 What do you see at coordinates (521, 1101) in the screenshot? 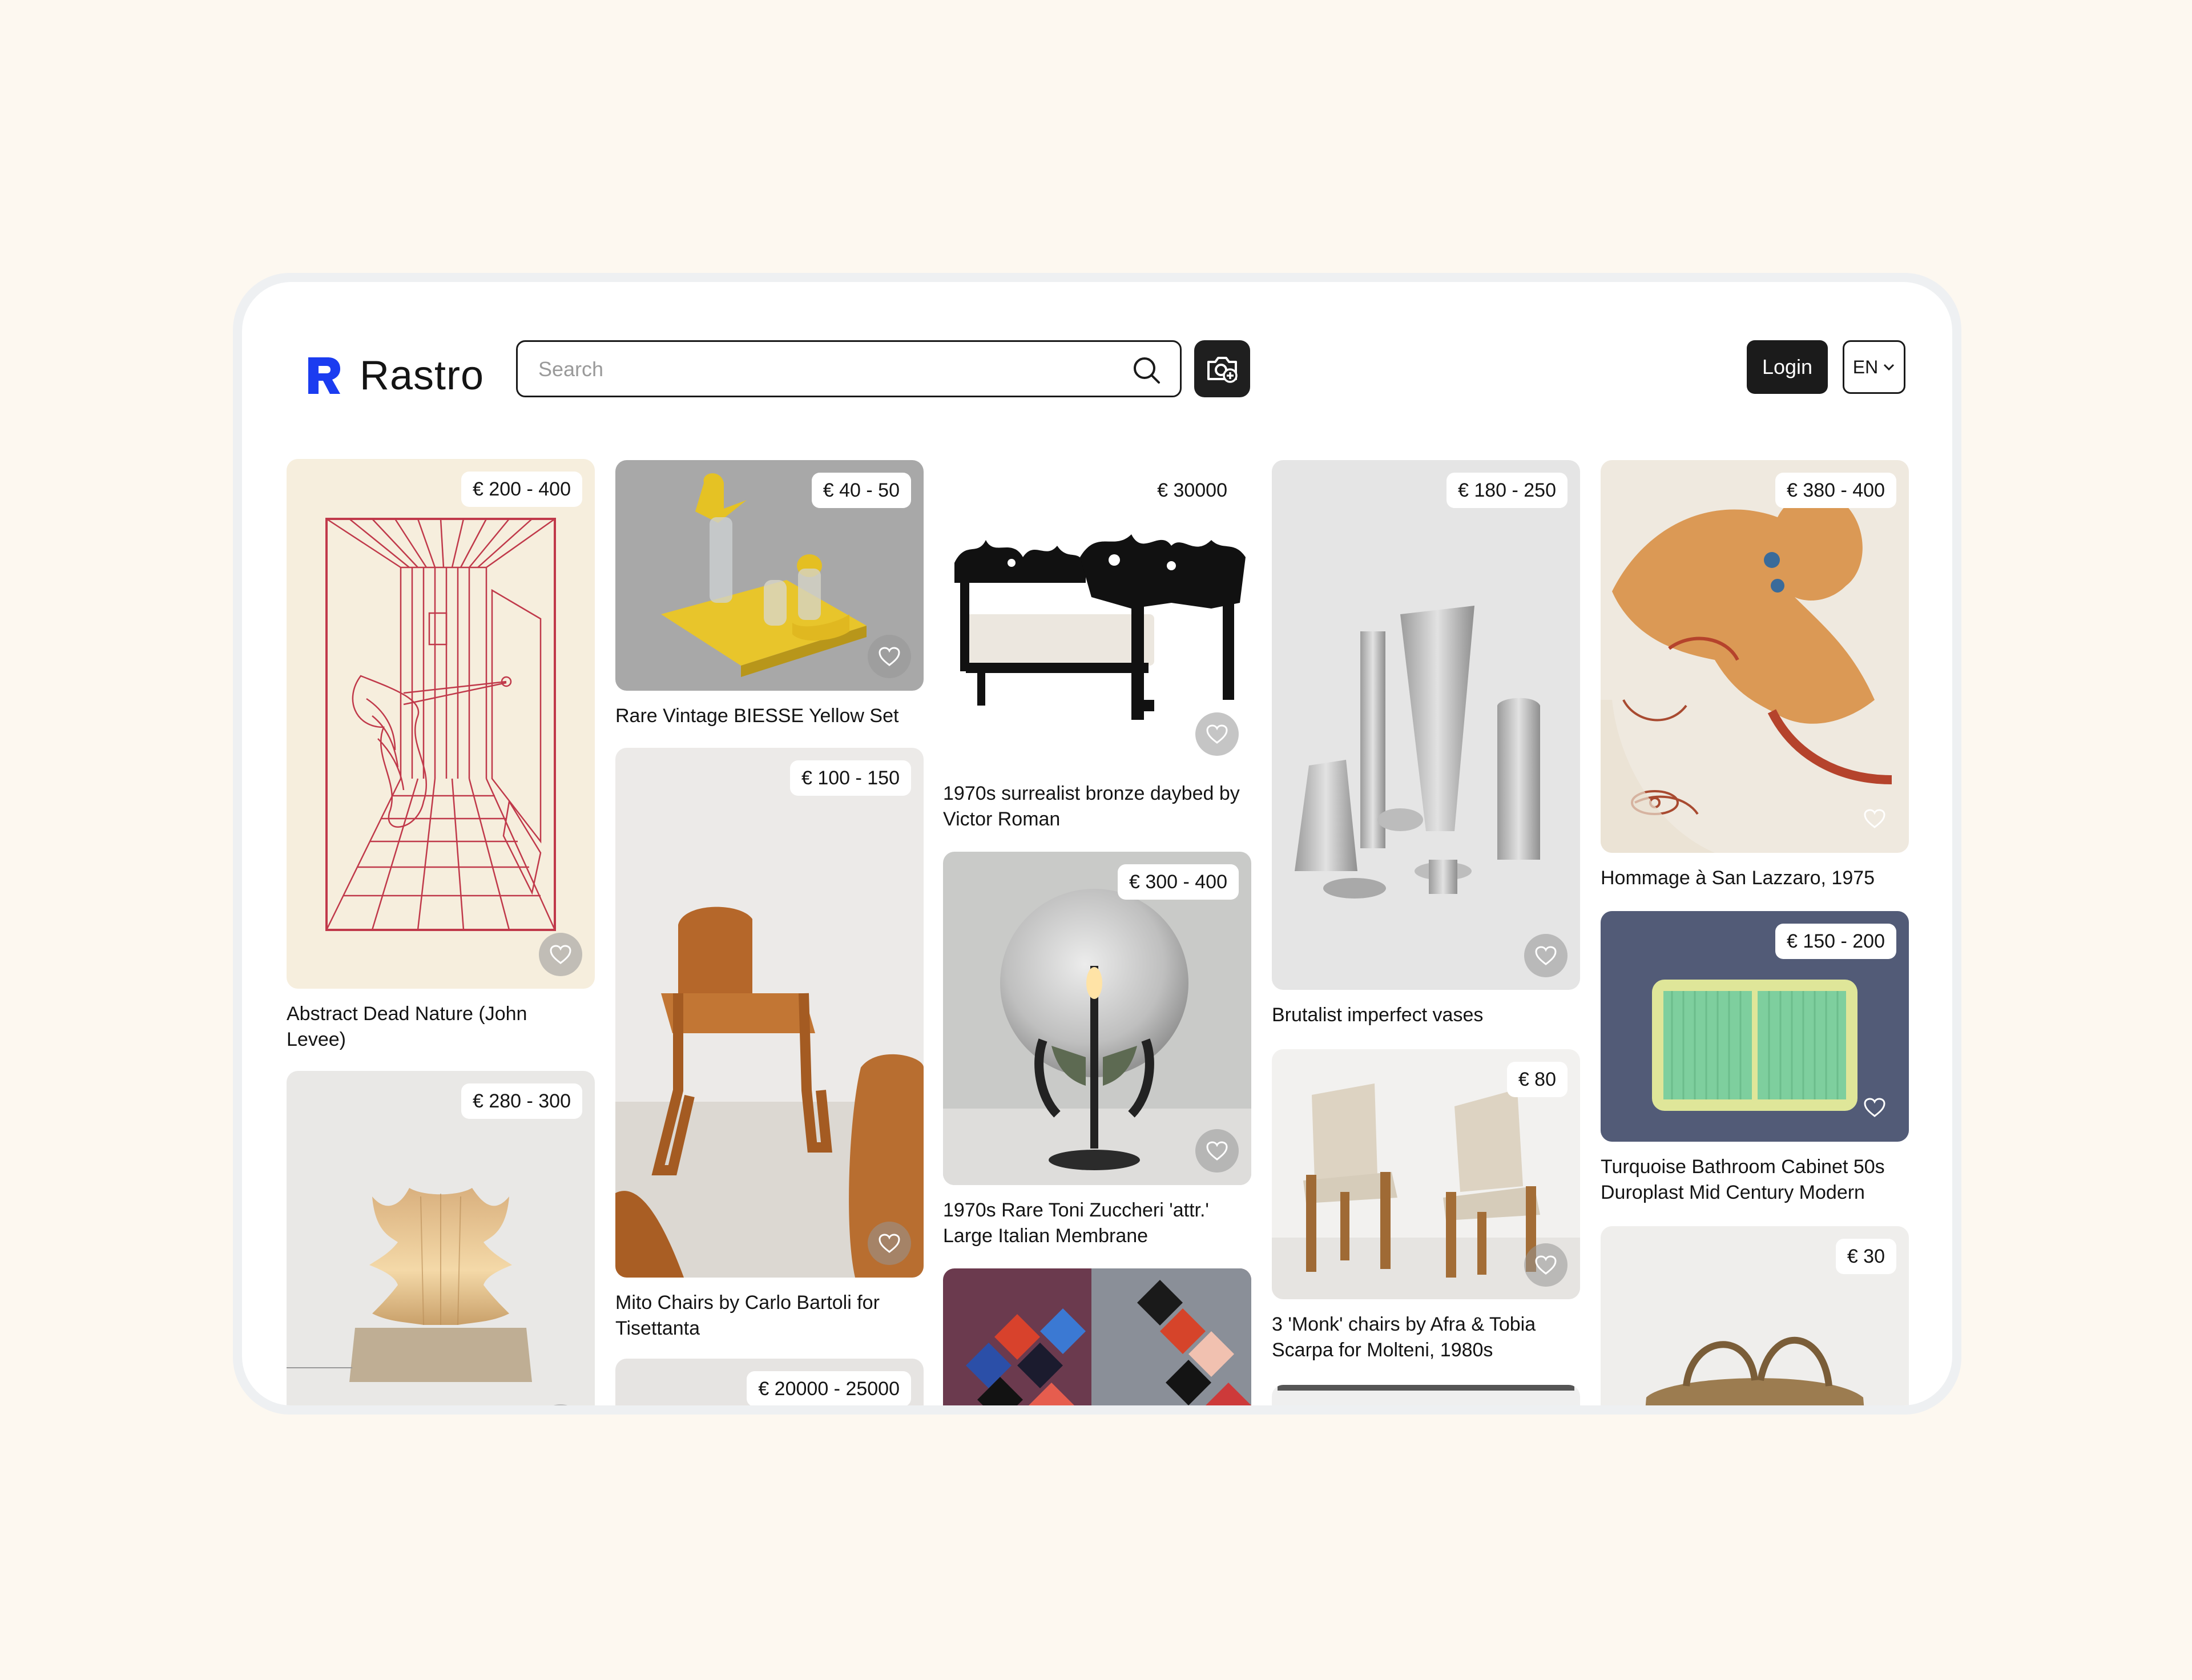
I see `price-badge: € 280 - 300` at bounding box center [521, 1101].